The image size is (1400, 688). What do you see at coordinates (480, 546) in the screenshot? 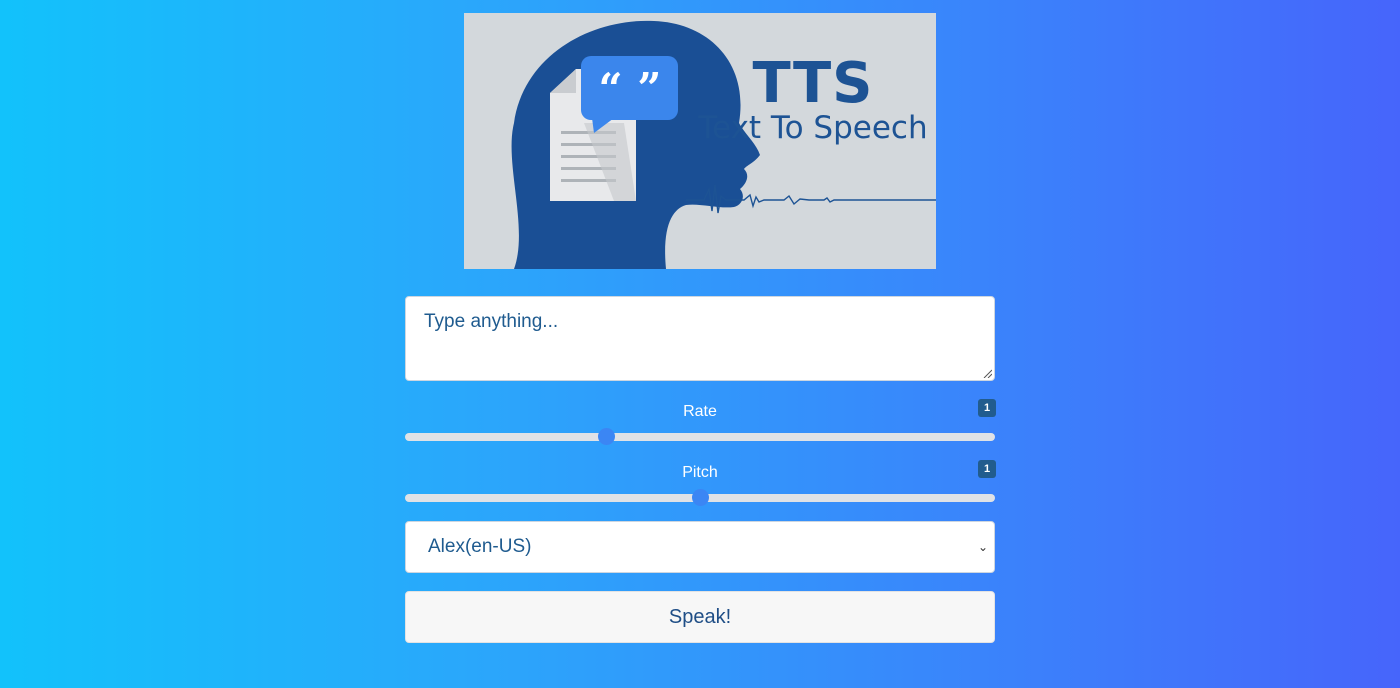
I see `voice-select-value: Alex(en-US)` at bounding box center [480, 546].